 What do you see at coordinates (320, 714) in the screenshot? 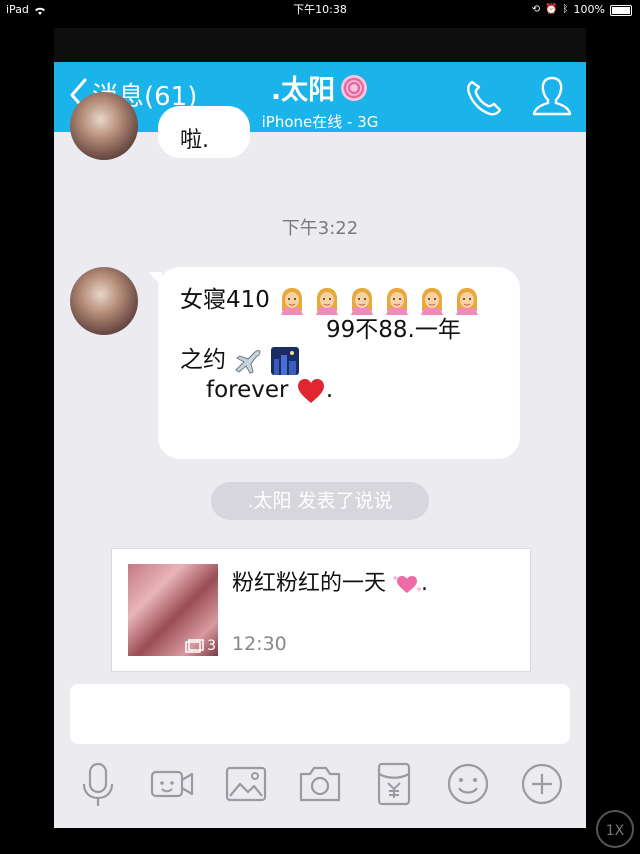
I see `message-input` at bounding box center [320, 714].